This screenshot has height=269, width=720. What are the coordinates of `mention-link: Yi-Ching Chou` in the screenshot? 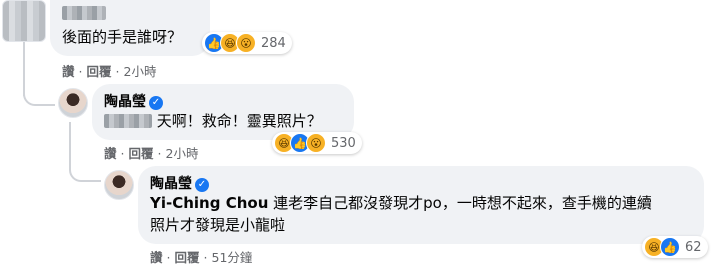 It's located at (209, 203).